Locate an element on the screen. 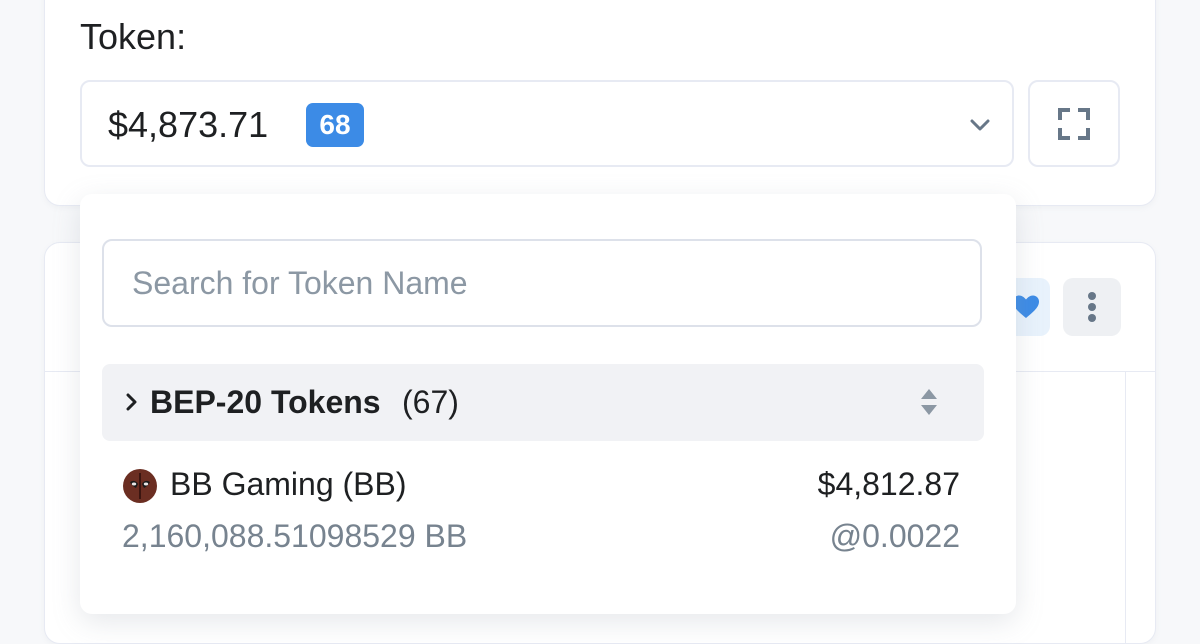  chevron-right-icon is located at coordinates (131, 402).